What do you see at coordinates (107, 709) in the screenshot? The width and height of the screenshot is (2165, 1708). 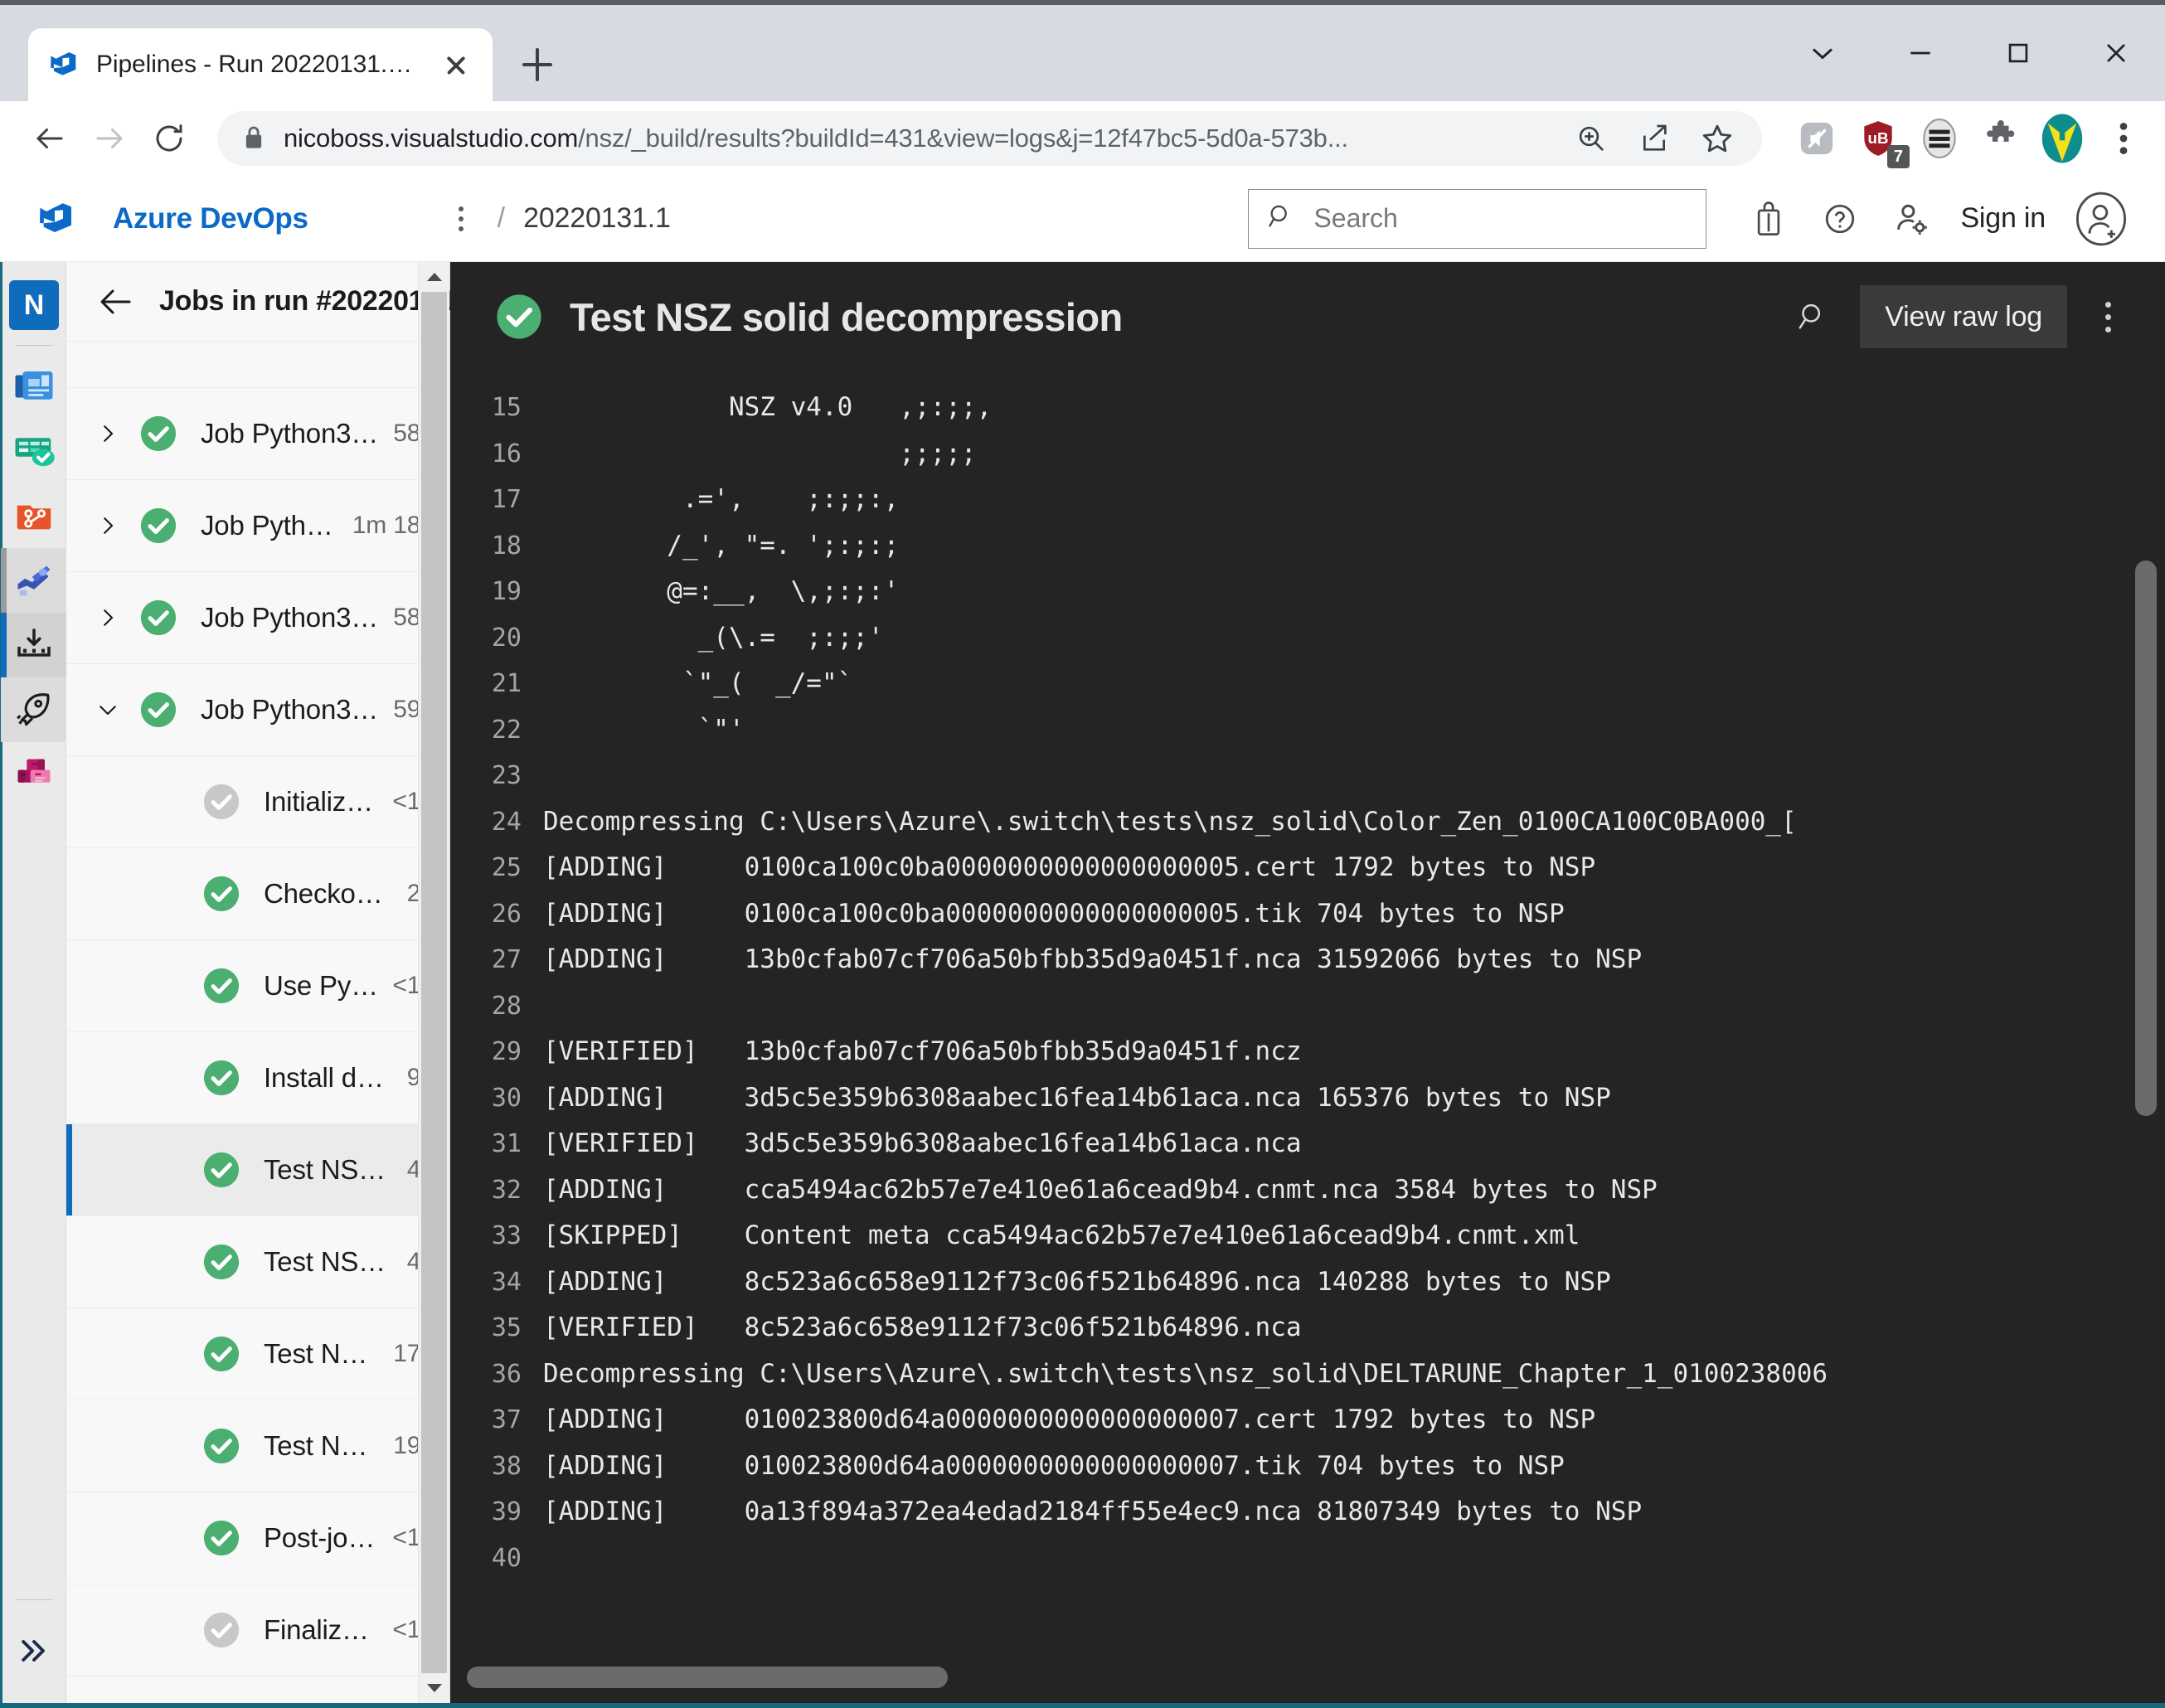 I see `chevron-down-icon` at bounding box center [107, 709].